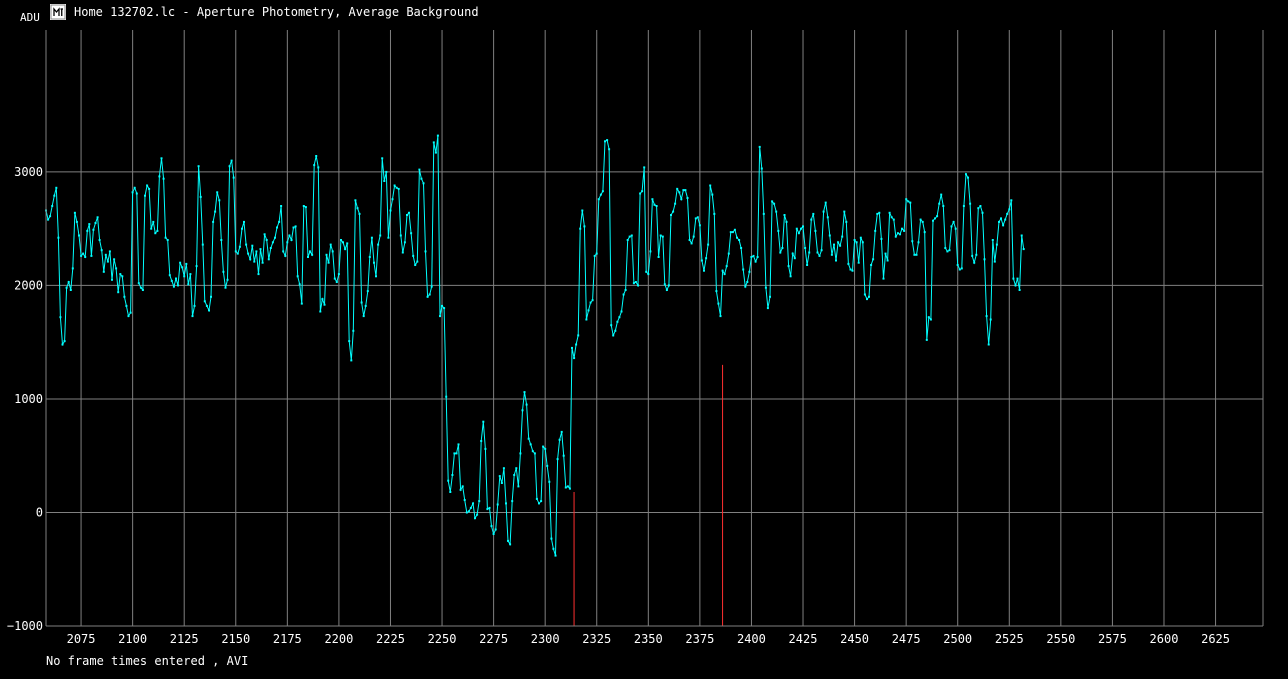 Image resolution: width=1288 pixels, height=679 pixels. I want to click on x-tick-label: 2475, so click(906, 639).